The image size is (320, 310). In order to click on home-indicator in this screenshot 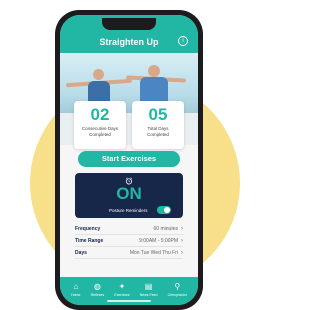, I will do `click(129, 301)`.